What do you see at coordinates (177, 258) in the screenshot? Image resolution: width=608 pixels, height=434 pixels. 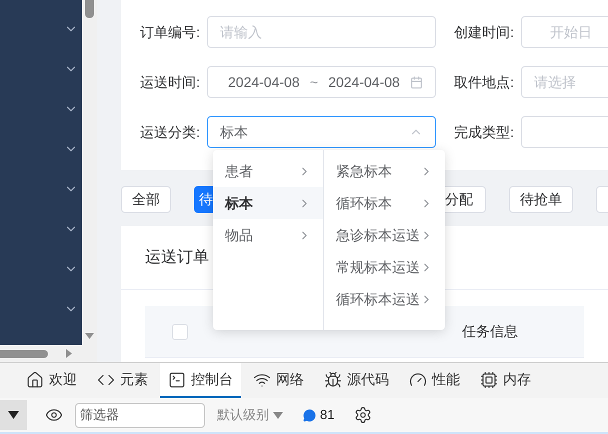 I see `card-title: 运送订单` at bounding box center [177, 258].